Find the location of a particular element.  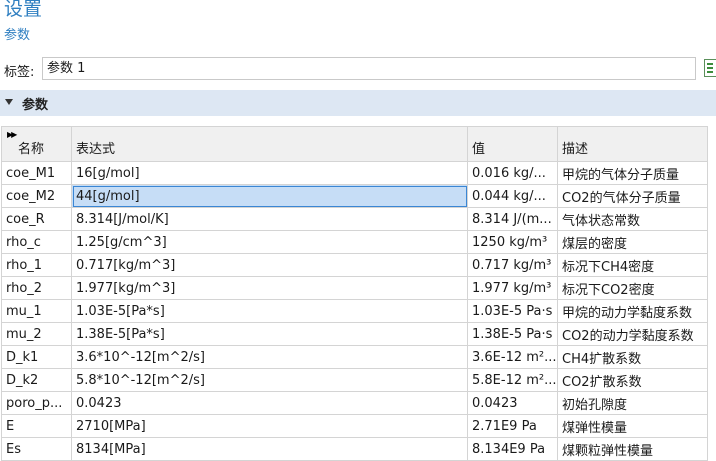

table-row: coe_M1 16[g/mol] 0.016 kg/... 甲烷的气体分子质量 is located at coordinates (354, 173).